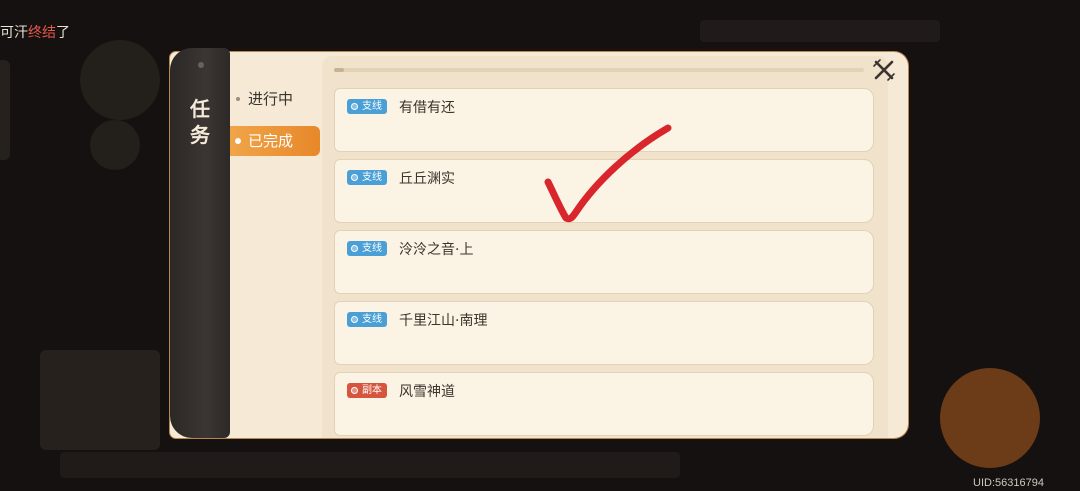 This screenshot has width=1080, height=491. Describe the element at coordinates (884, 70) in the screenshot. I see `close-icon` at that location.